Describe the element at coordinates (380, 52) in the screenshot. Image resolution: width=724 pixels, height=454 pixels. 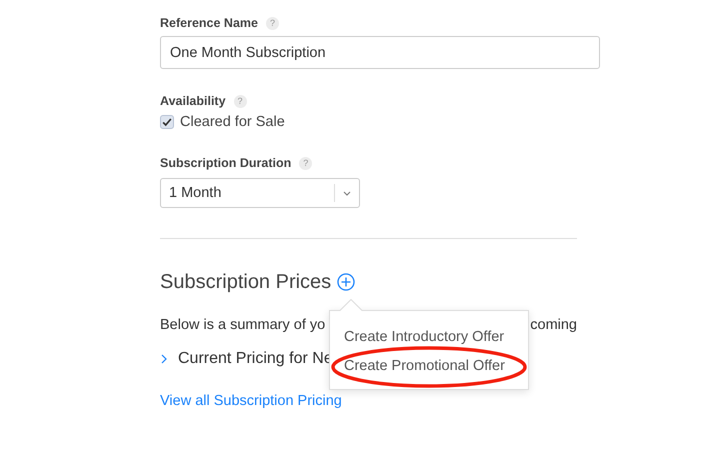
I see `input-field: One Month Subscription` at that location.